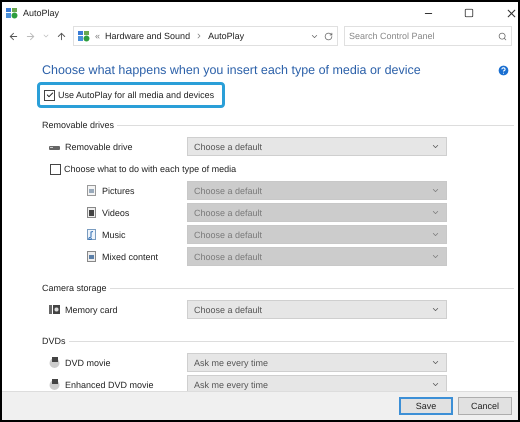 This screenshot has width=520, height=422. What do you see at coordinates (130, 257) in the screenshot?
I see `device-label: Mixed content` at bounding box center [130, 257].